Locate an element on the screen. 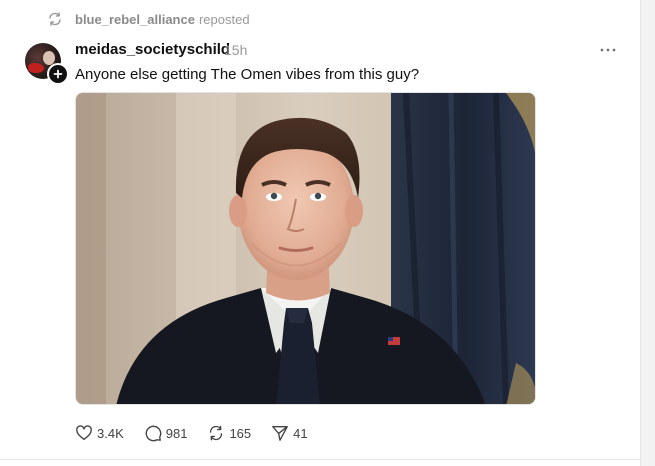 The height and width of the screenshot is (466, 655). like-button: 3.4K is located at coordinates (99, 433).